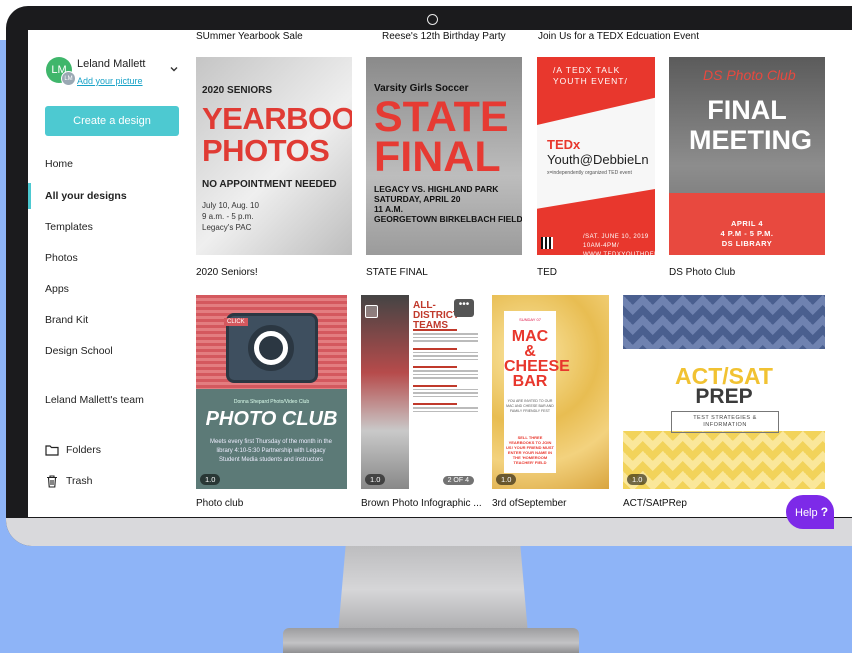 The height and width of the screenshot is (653, 852). What do you see at coordinates (219, 503) in the screenshot?
I see `design-caption: Photo club` at bounding box center [219, 503].